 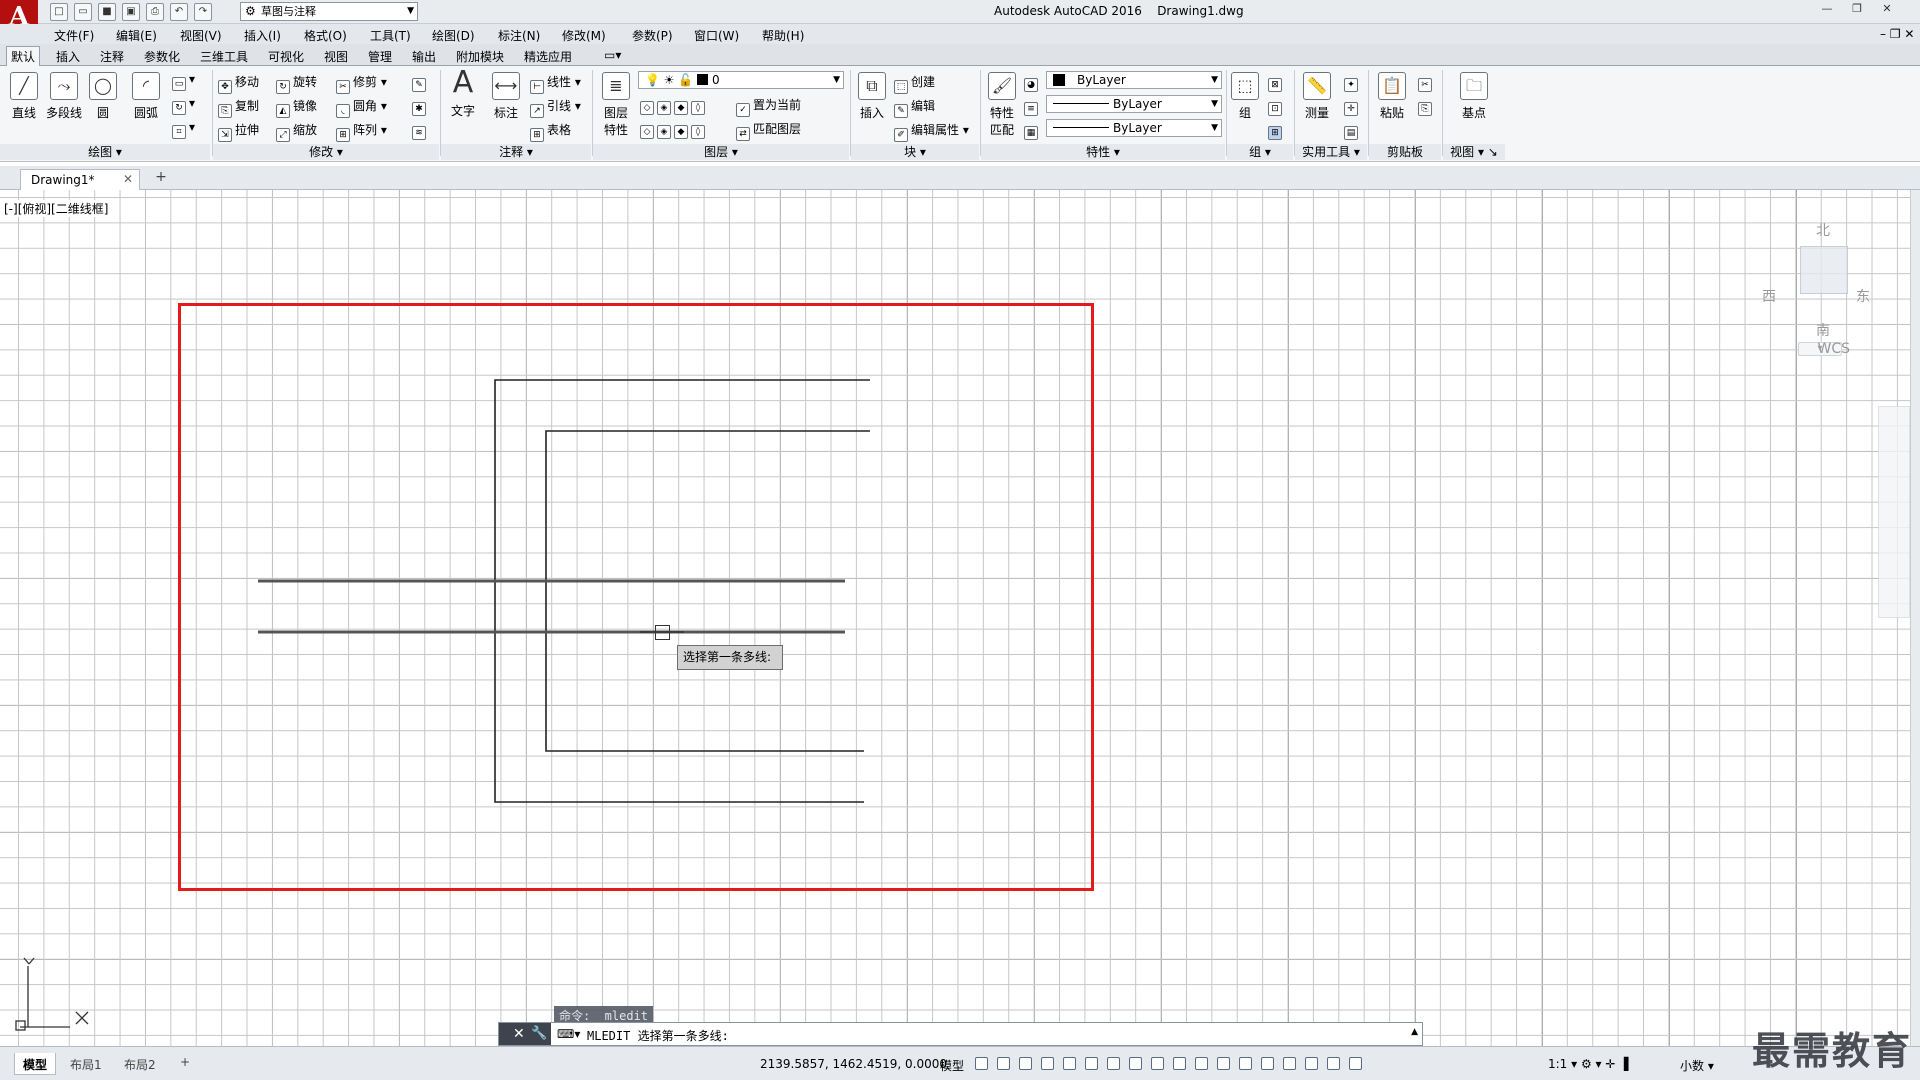 What do you see at coordinates (201, 35) in the screenshot?
I see `menu-item-view: 视图(V)` at bounding box center [201, 35].